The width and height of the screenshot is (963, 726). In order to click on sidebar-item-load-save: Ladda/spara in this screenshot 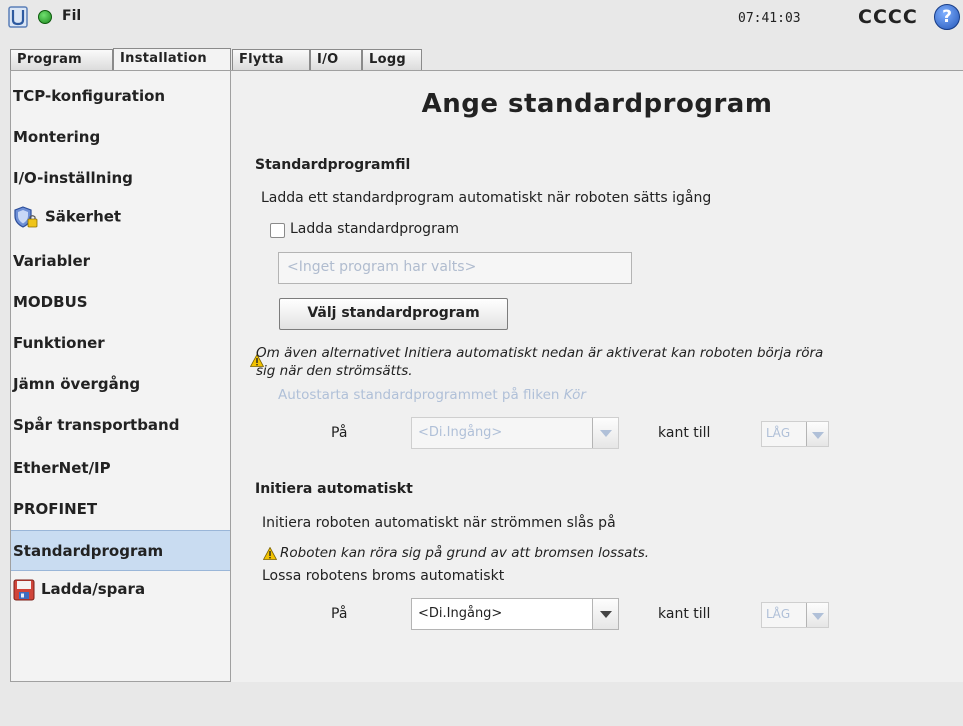, I will do `click(120, 598)`.